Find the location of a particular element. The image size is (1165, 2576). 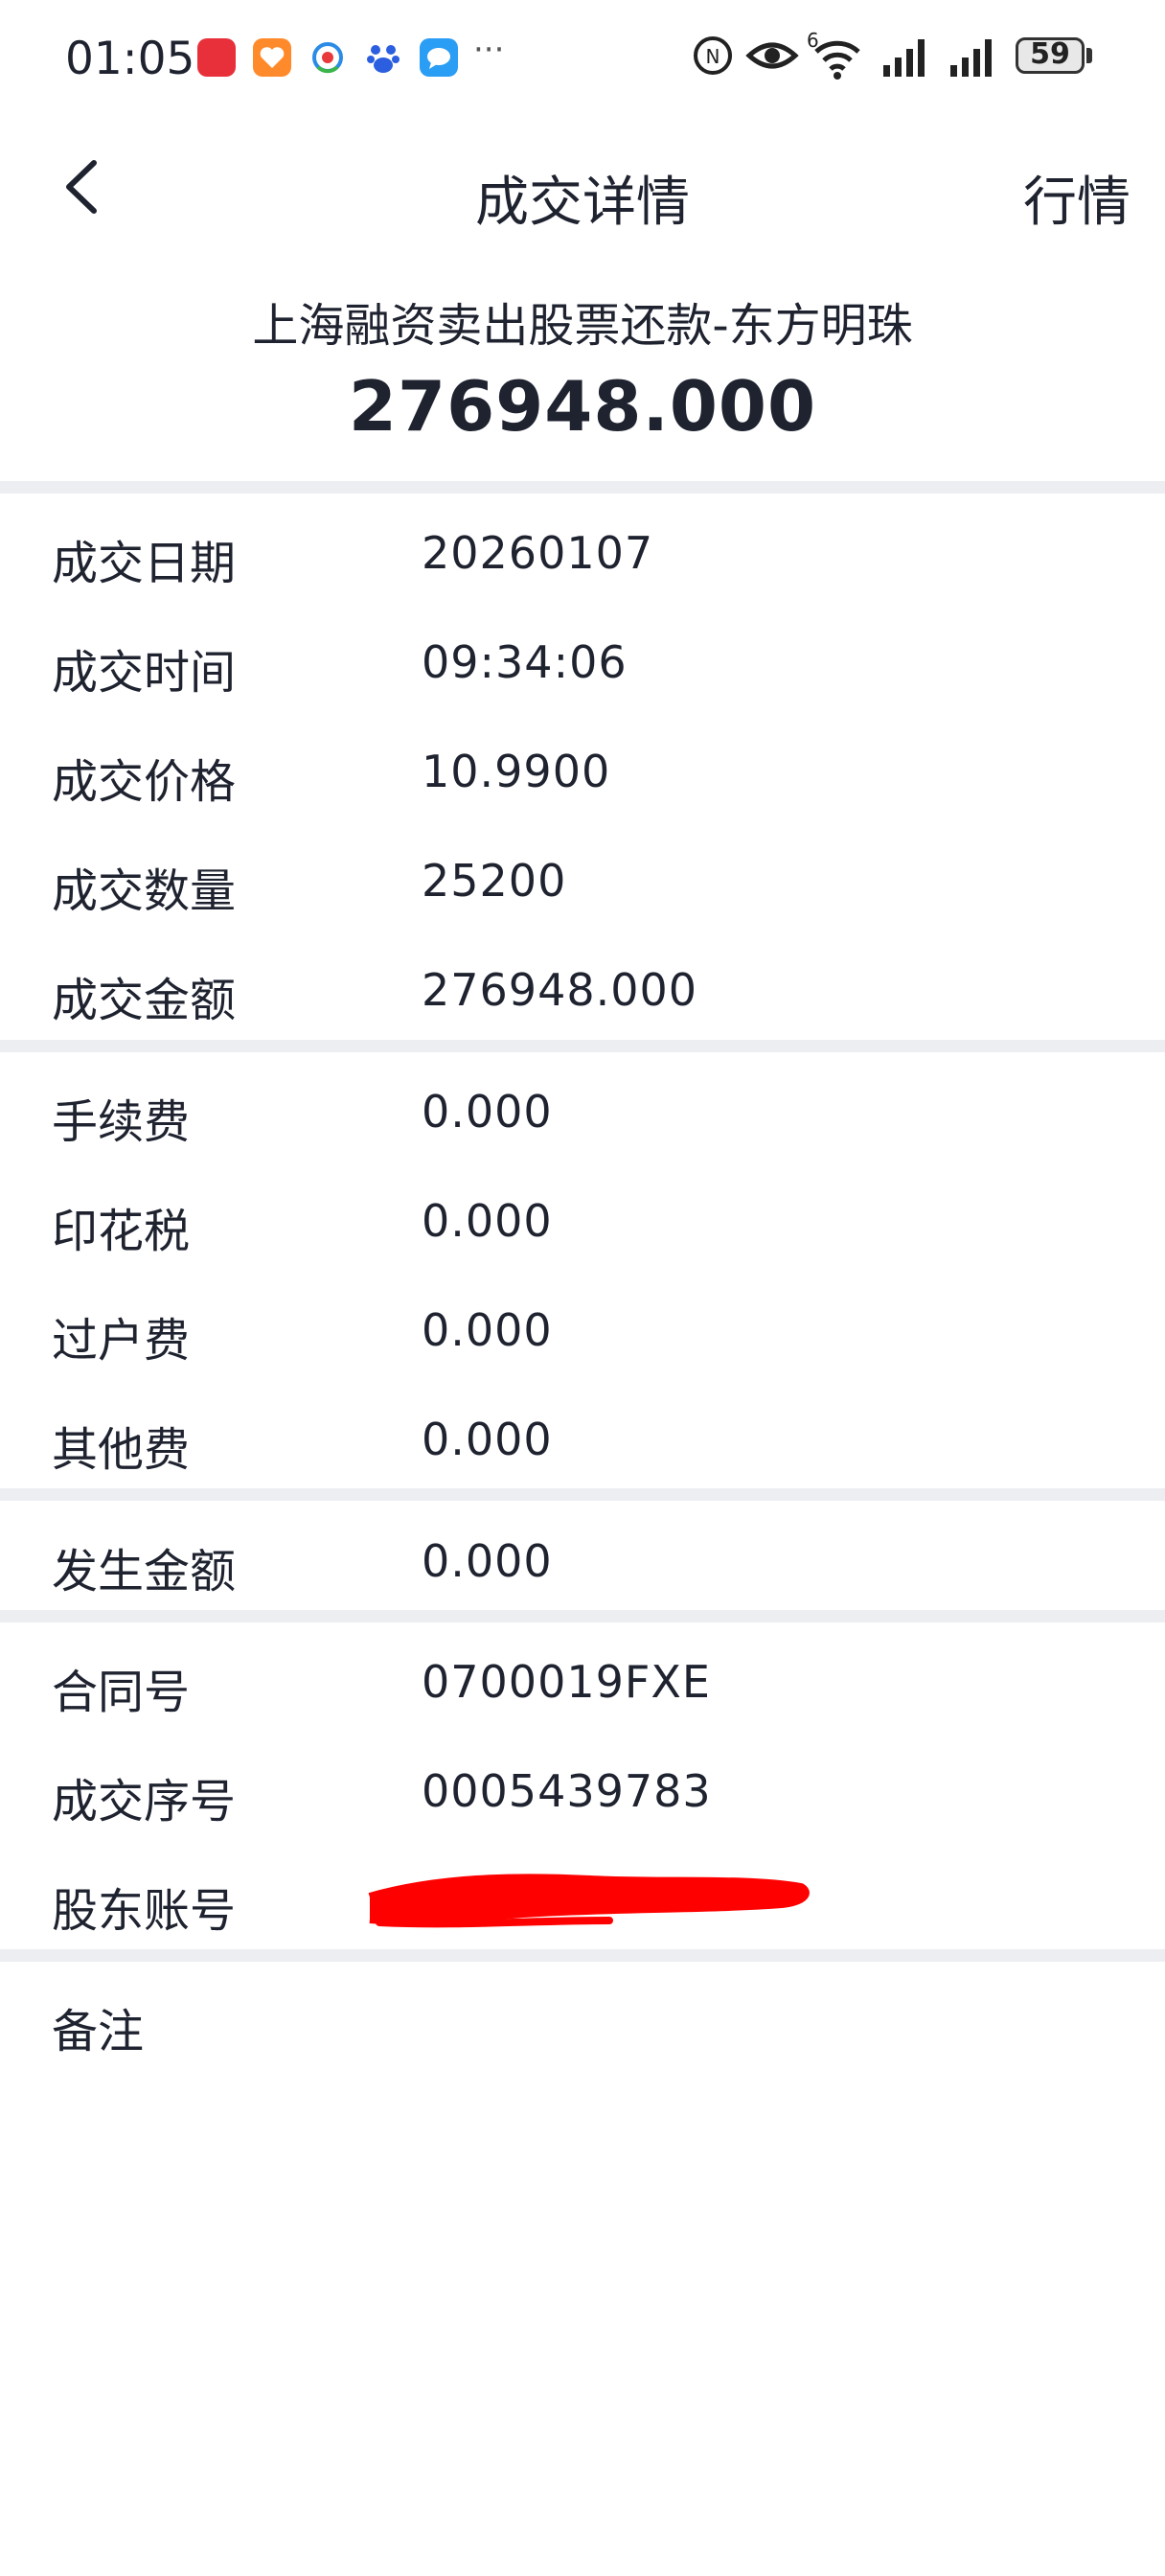

battery-level: 59 is located at coordinates (1050, 54).